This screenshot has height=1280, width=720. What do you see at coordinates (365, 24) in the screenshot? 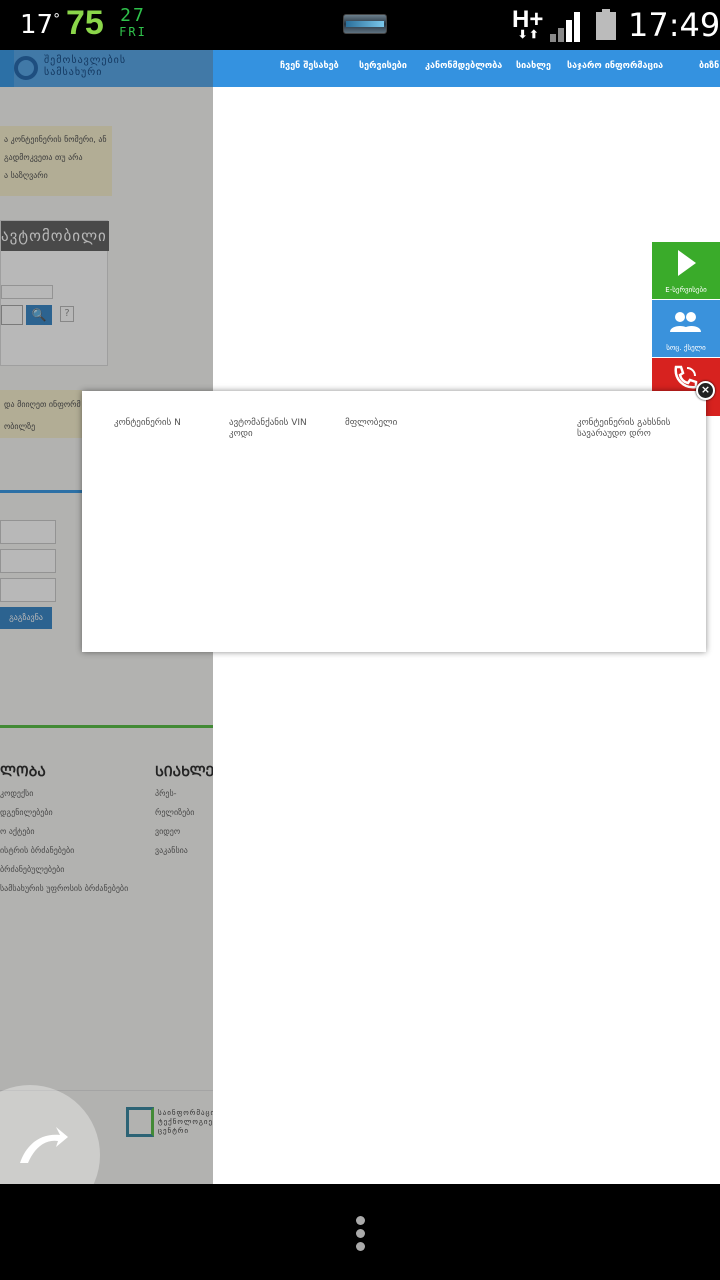
I see `battery-widget-icon` at bounding box center [365, 24].